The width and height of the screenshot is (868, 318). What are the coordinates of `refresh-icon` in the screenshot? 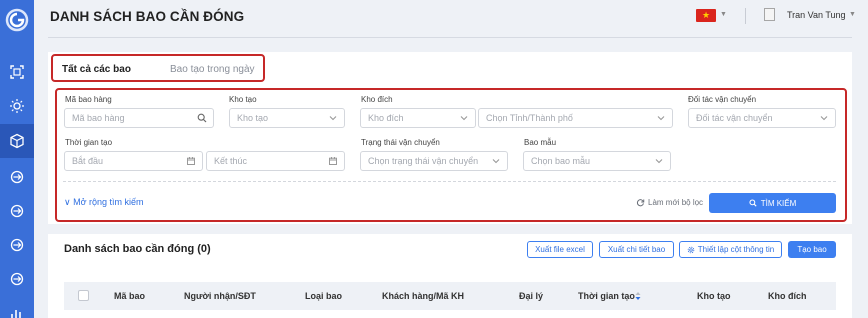 It's located at (640, 203).